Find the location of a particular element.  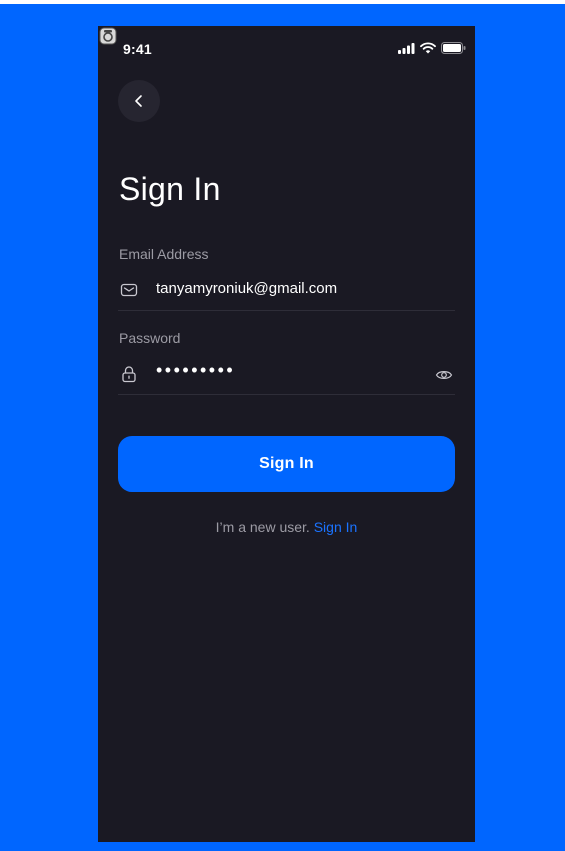

lock-icon is located at coordinates (129, 374).